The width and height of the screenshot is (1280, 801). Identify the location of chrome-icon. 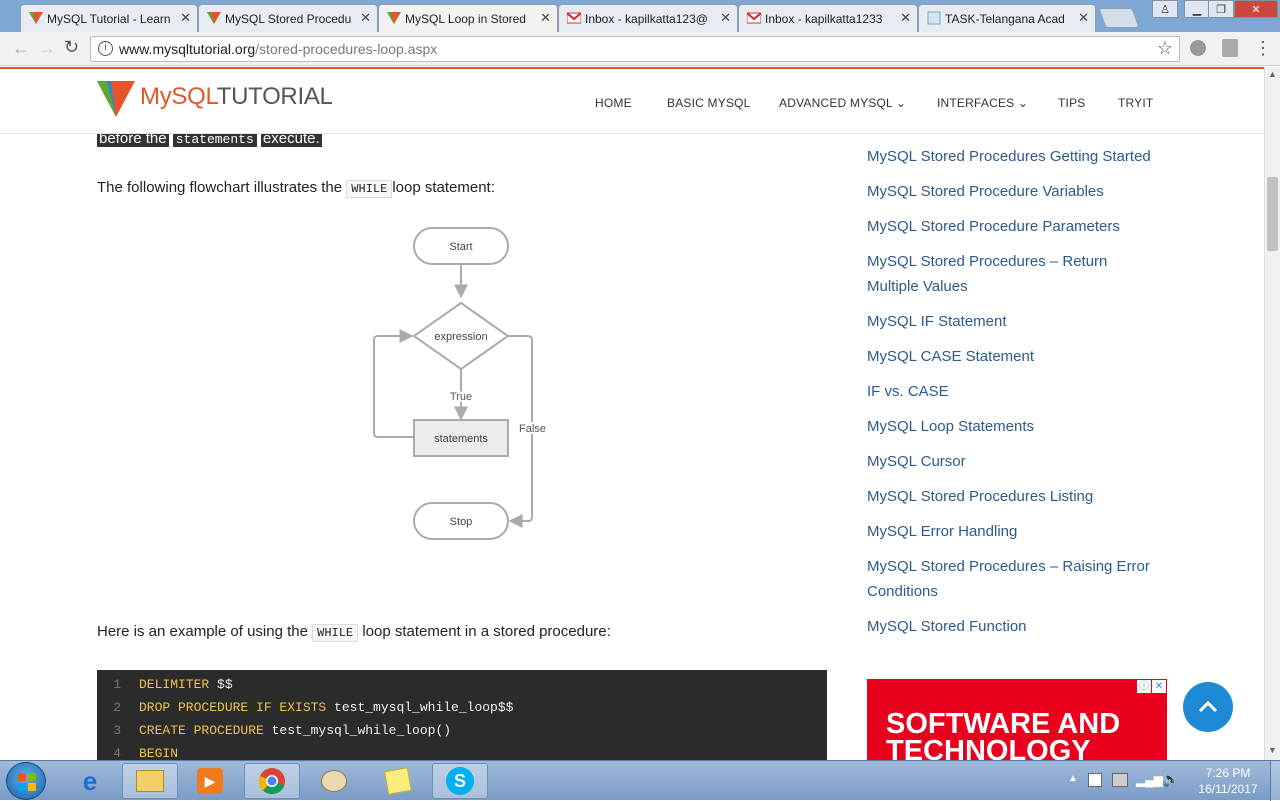
(272, 781).